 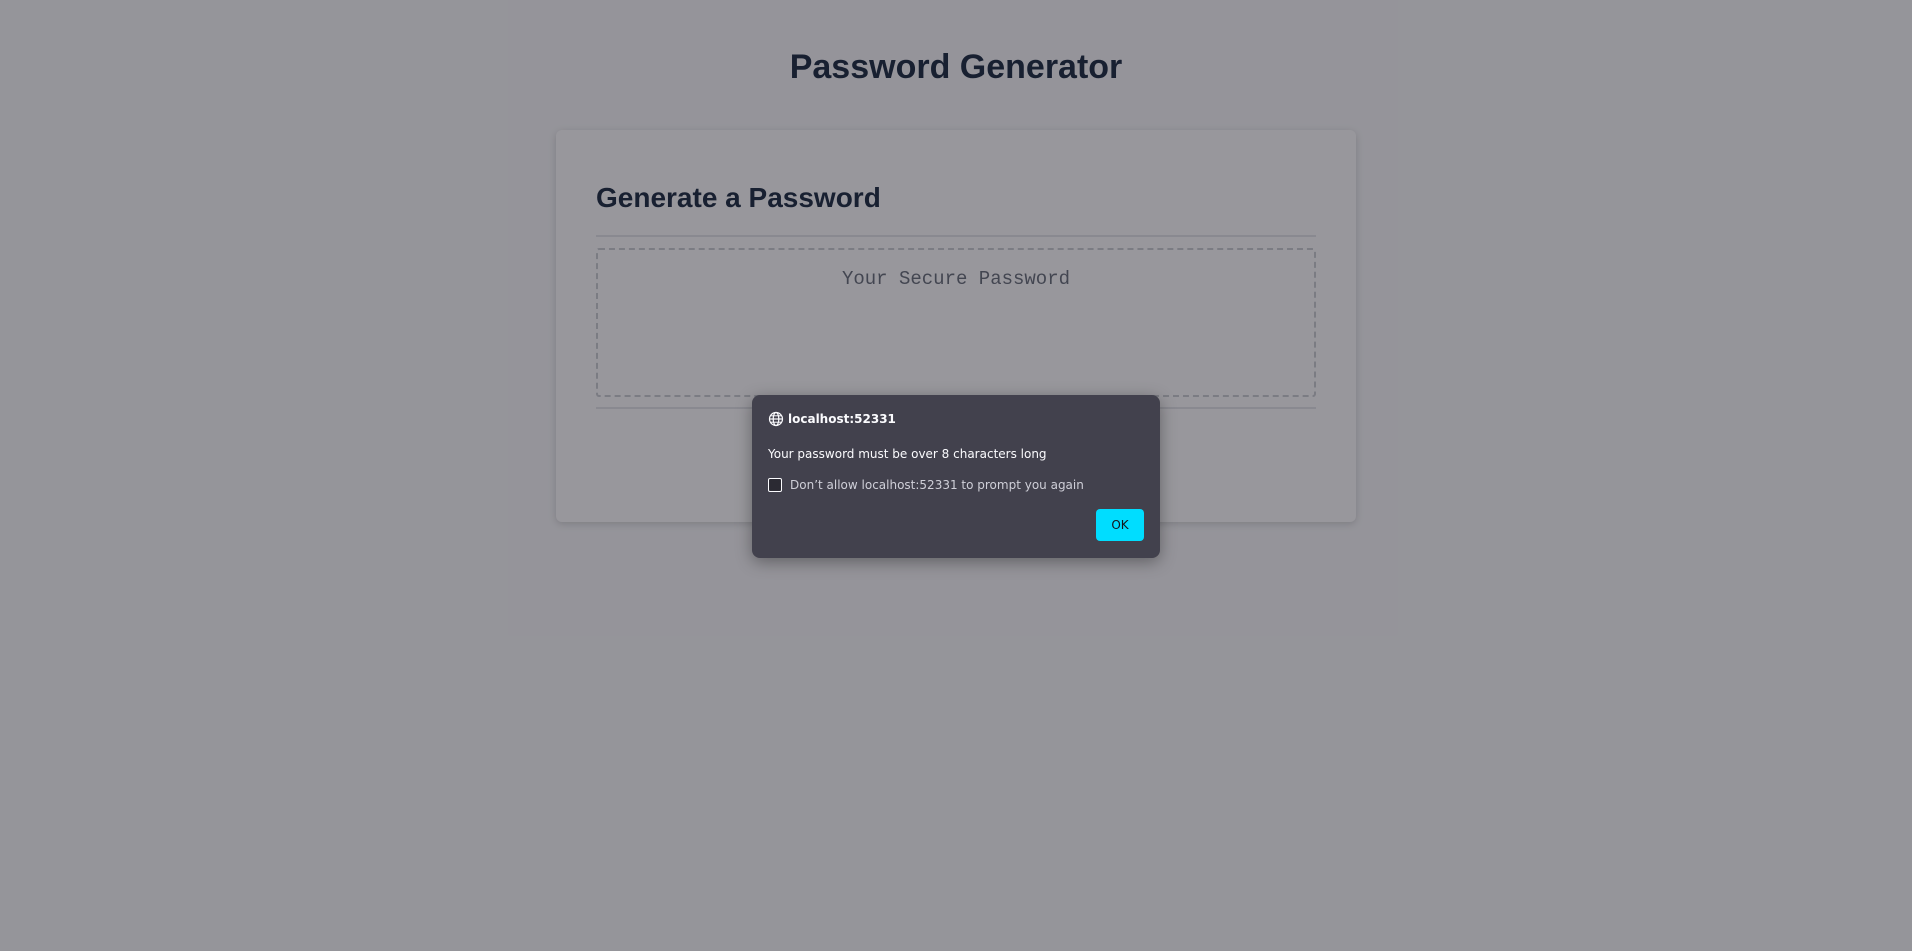 I want to click on globe-icon, so click(x=776, y=419).